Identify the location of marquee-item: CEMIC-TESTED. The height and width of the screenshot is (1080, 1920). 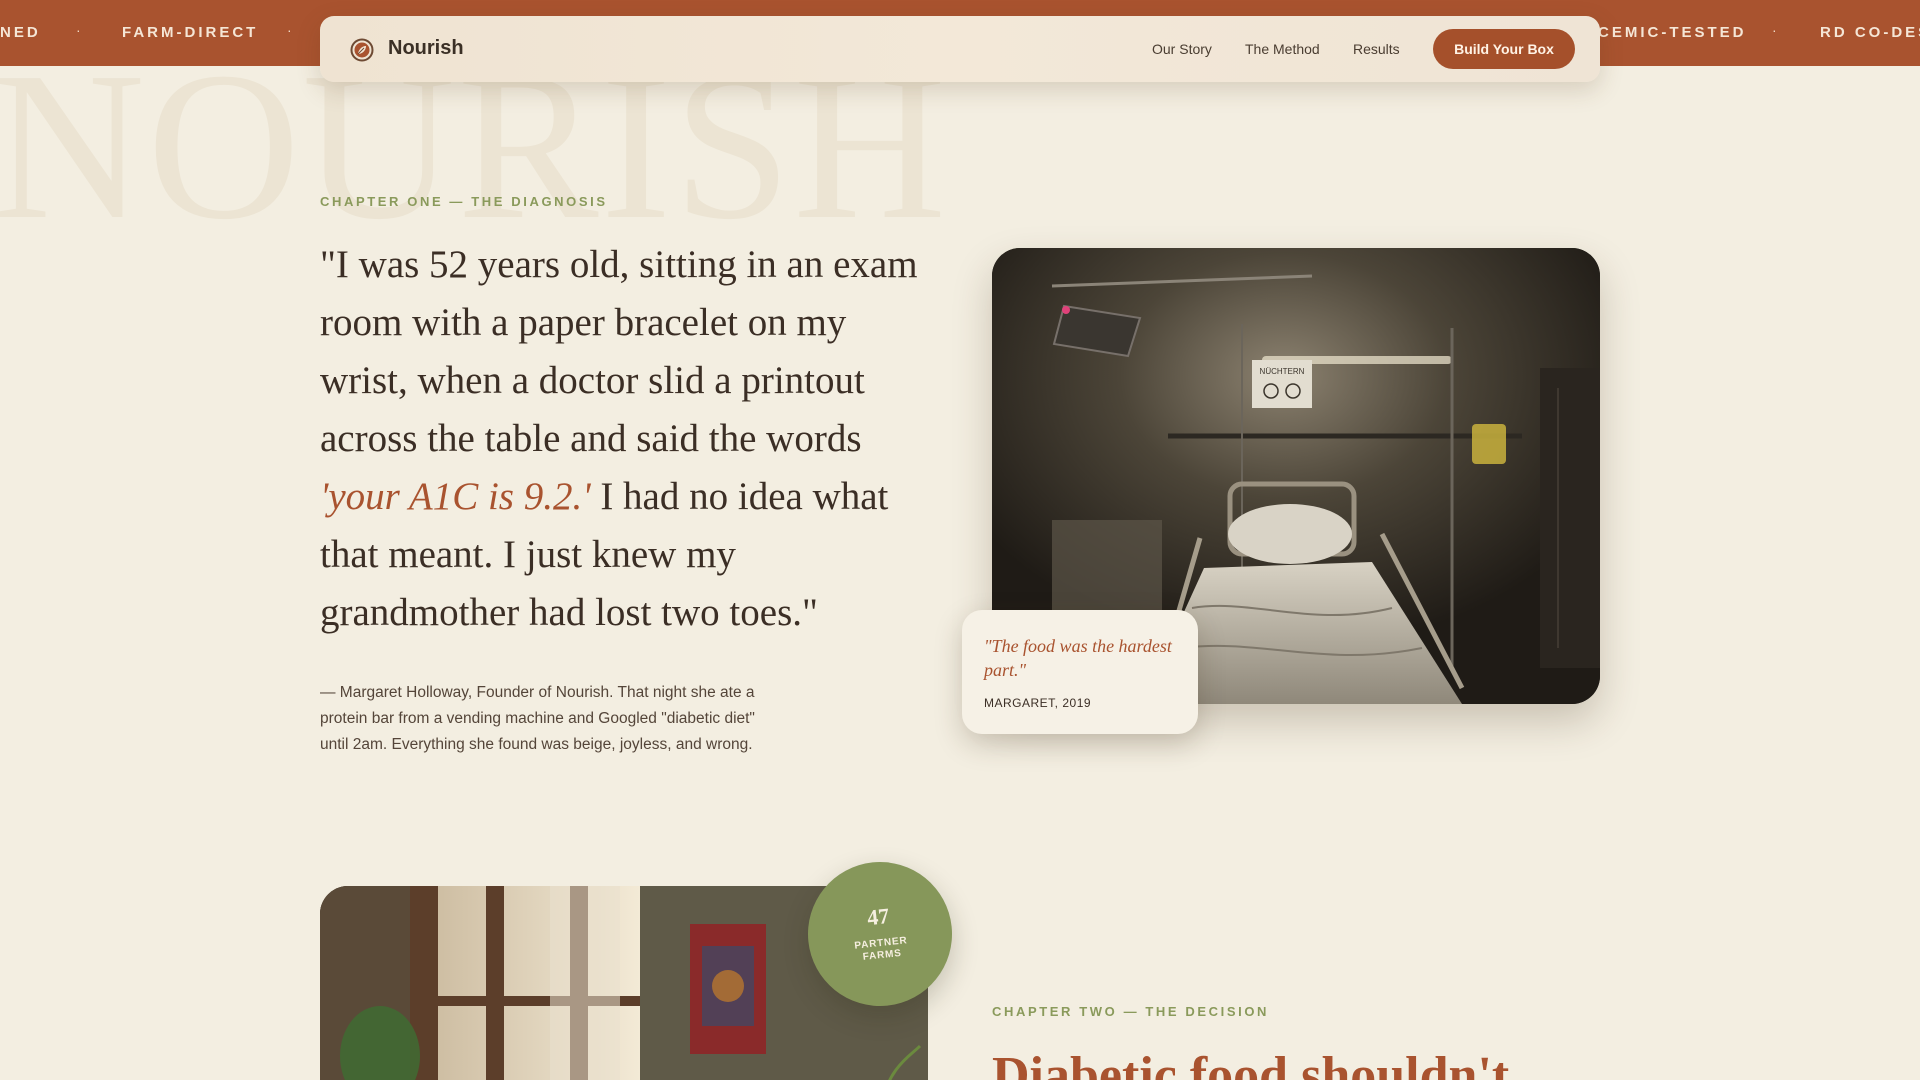
(1672, 32).